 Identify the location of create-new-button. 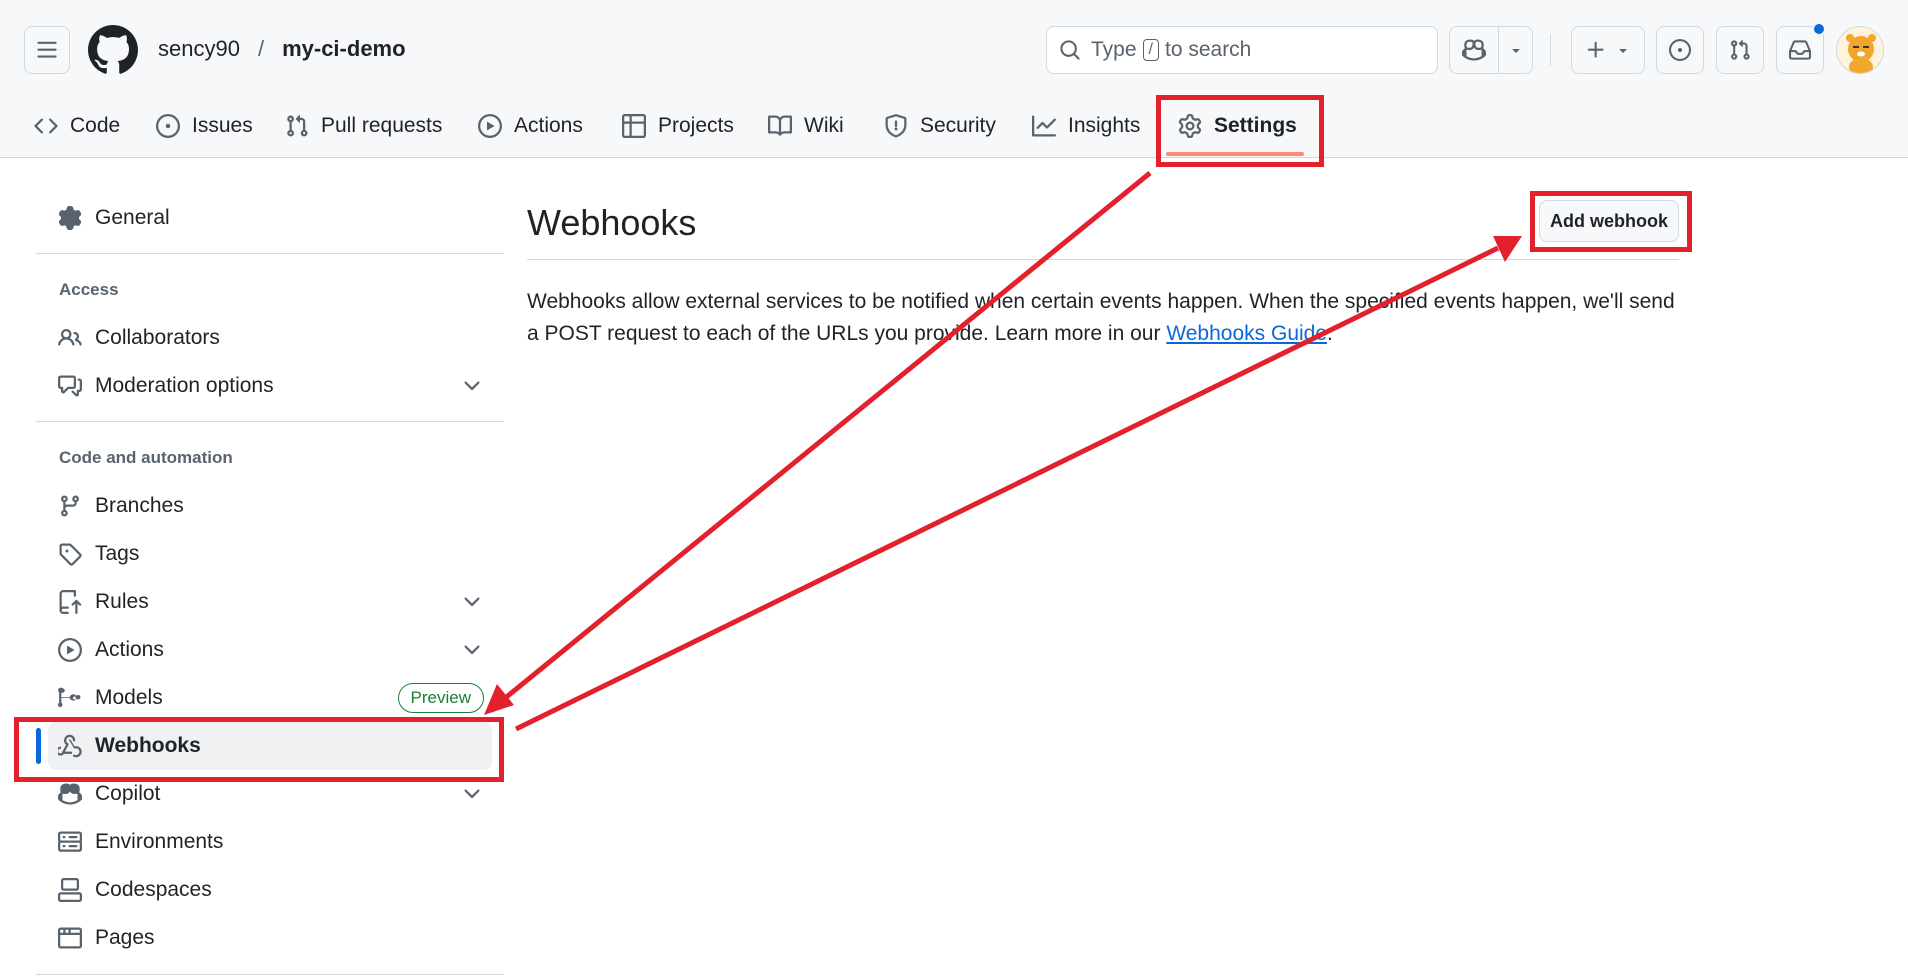
(1608, 50).